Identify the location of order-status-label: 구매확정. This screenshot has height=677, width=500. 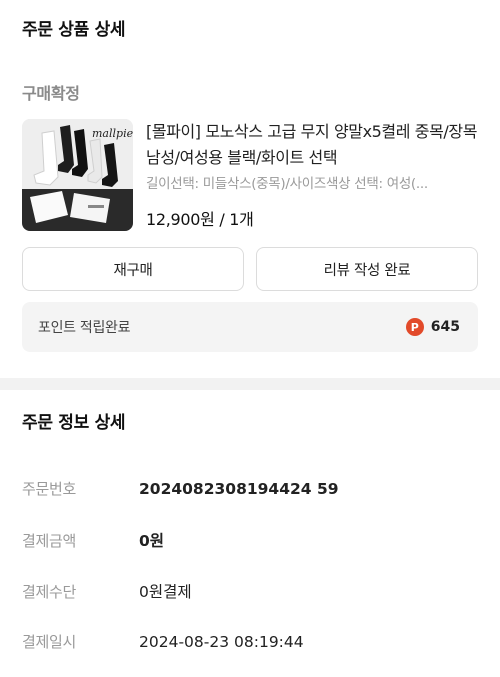
(51, 93).